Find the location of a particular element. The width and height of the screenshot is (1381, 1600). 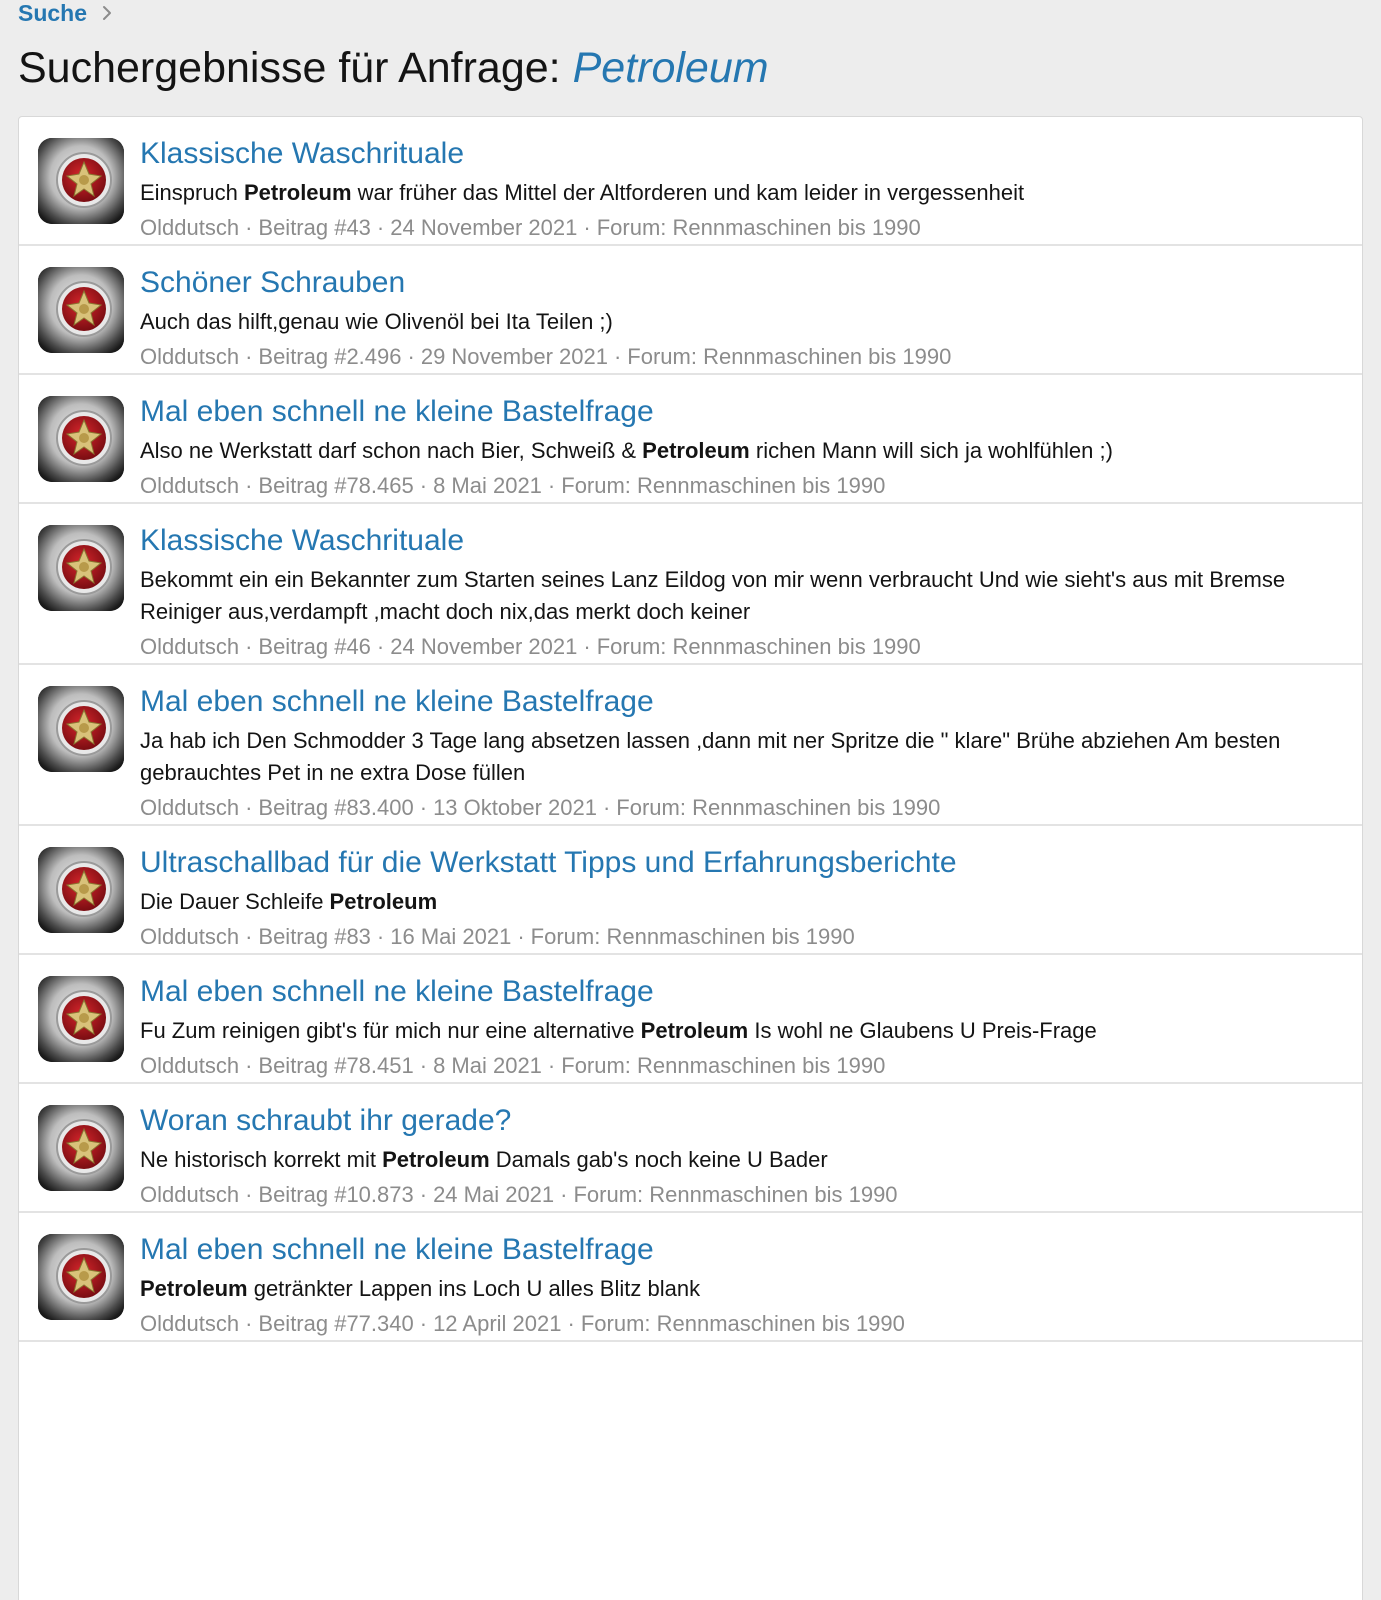

snippet-text: Ne historisch korrekt mit is located at coordinates (261, 1159).